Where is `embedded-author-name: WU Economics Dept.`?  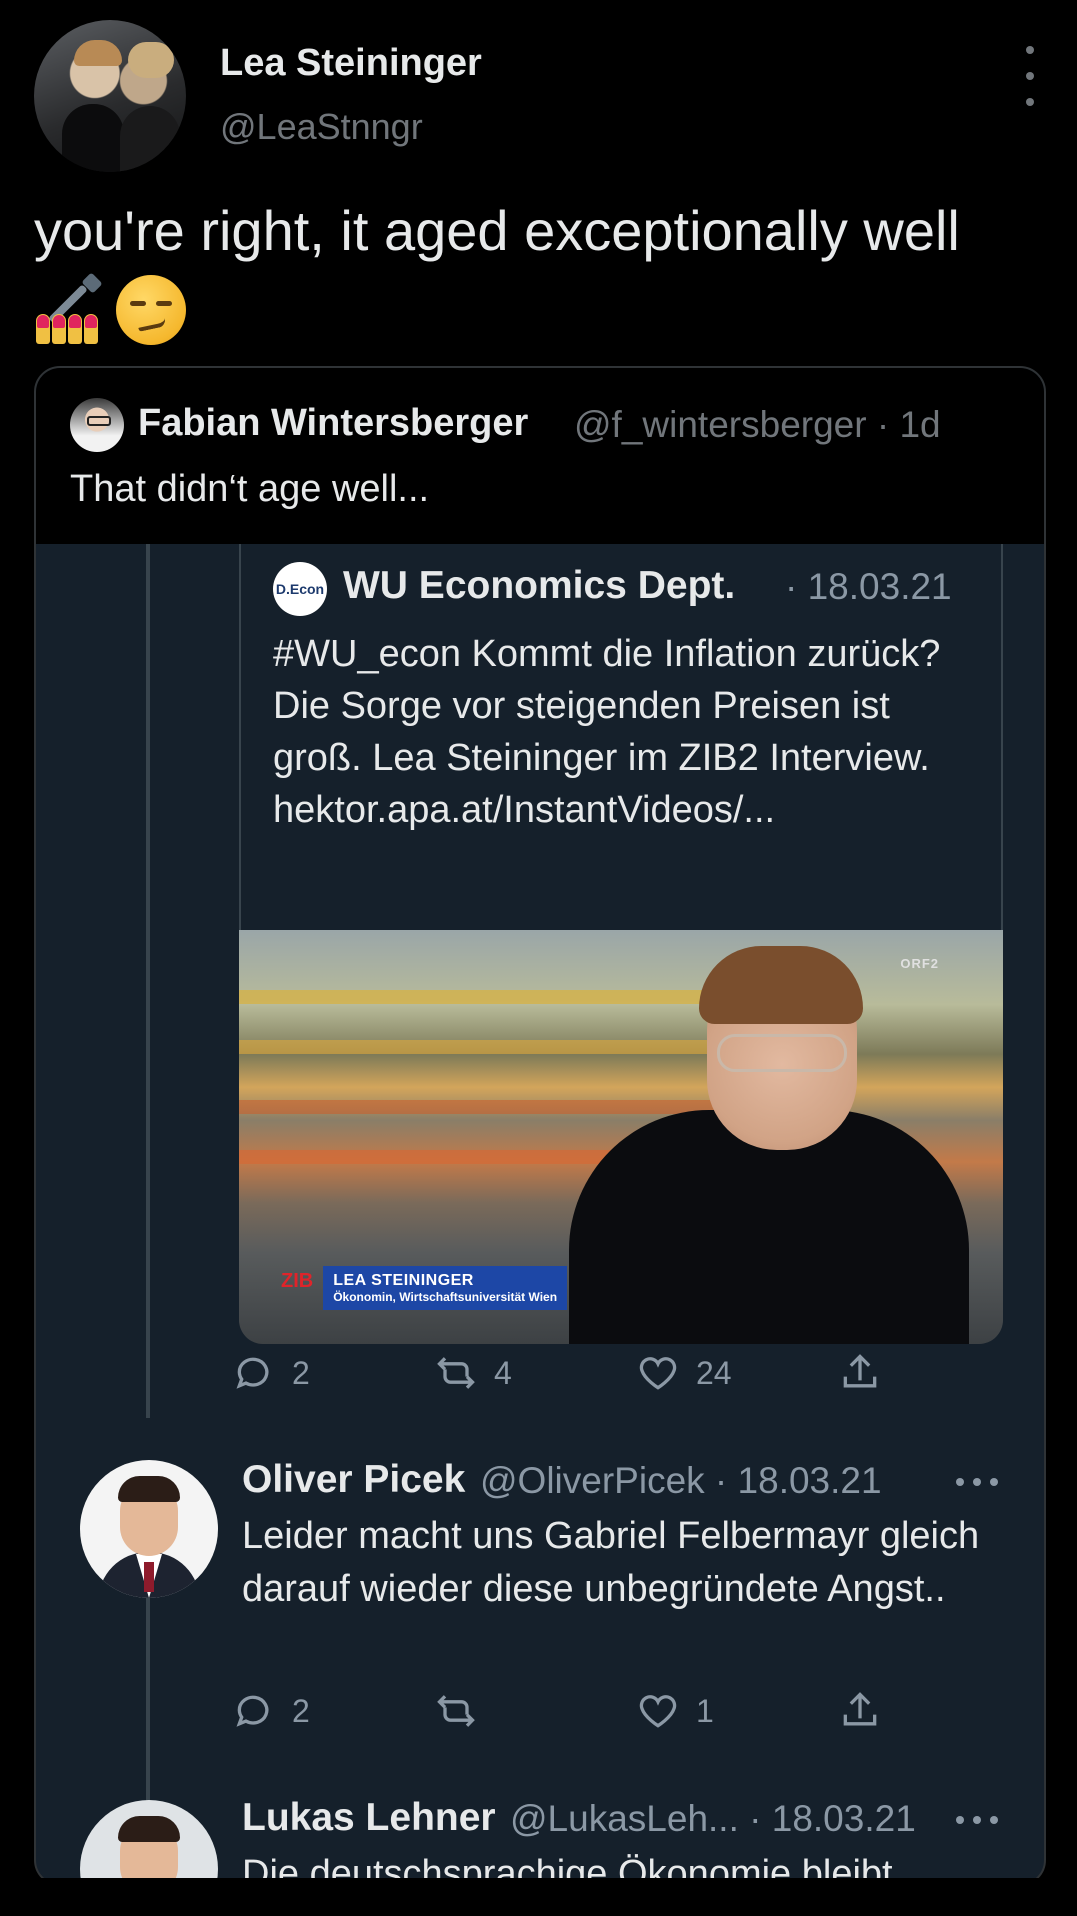
embedded-author-name: WU Economics Dept. is located at coordinates (539, 585).